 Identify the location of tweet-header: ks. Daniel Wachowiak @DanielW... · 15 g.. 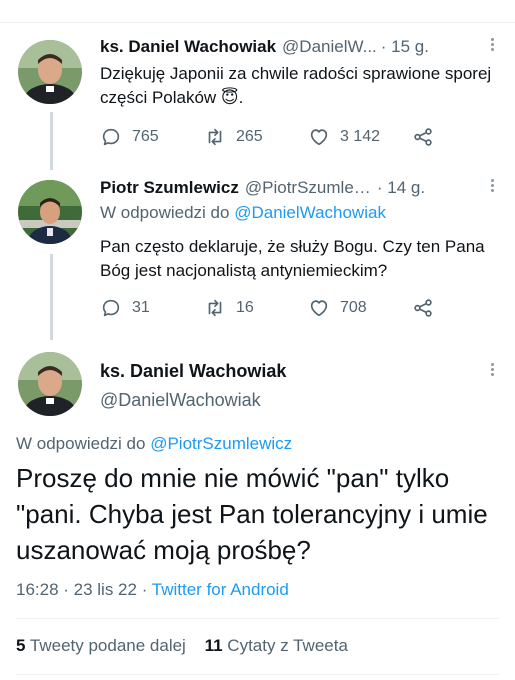
(301, 47).